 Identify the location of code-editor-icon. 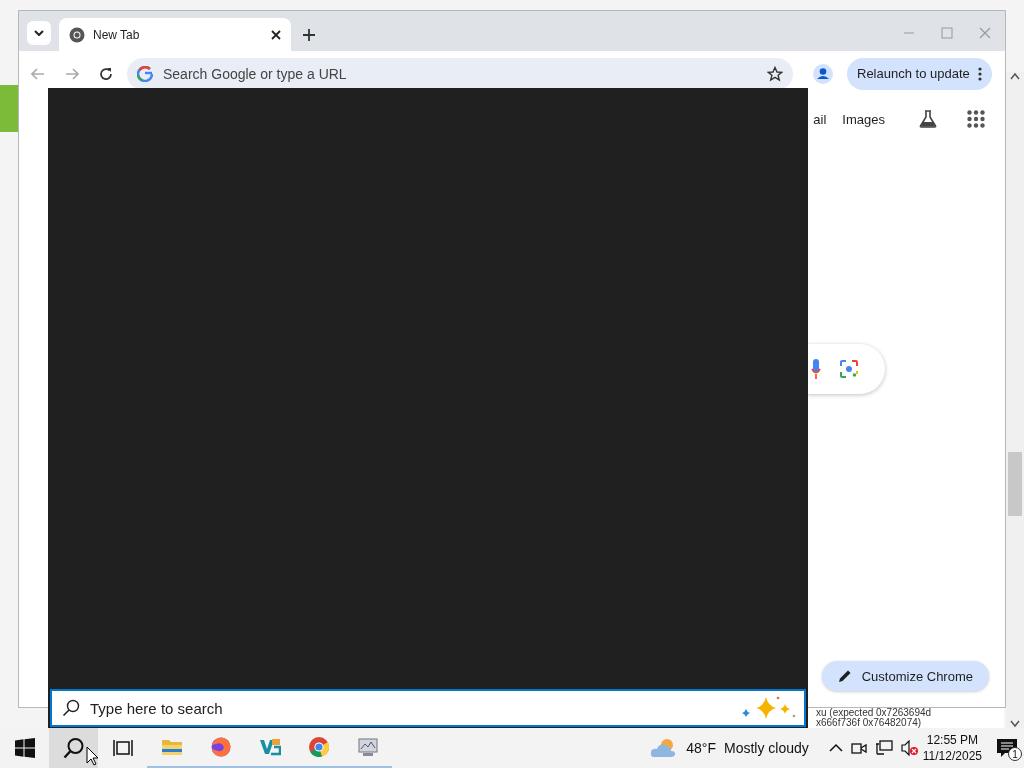
(269, 747).